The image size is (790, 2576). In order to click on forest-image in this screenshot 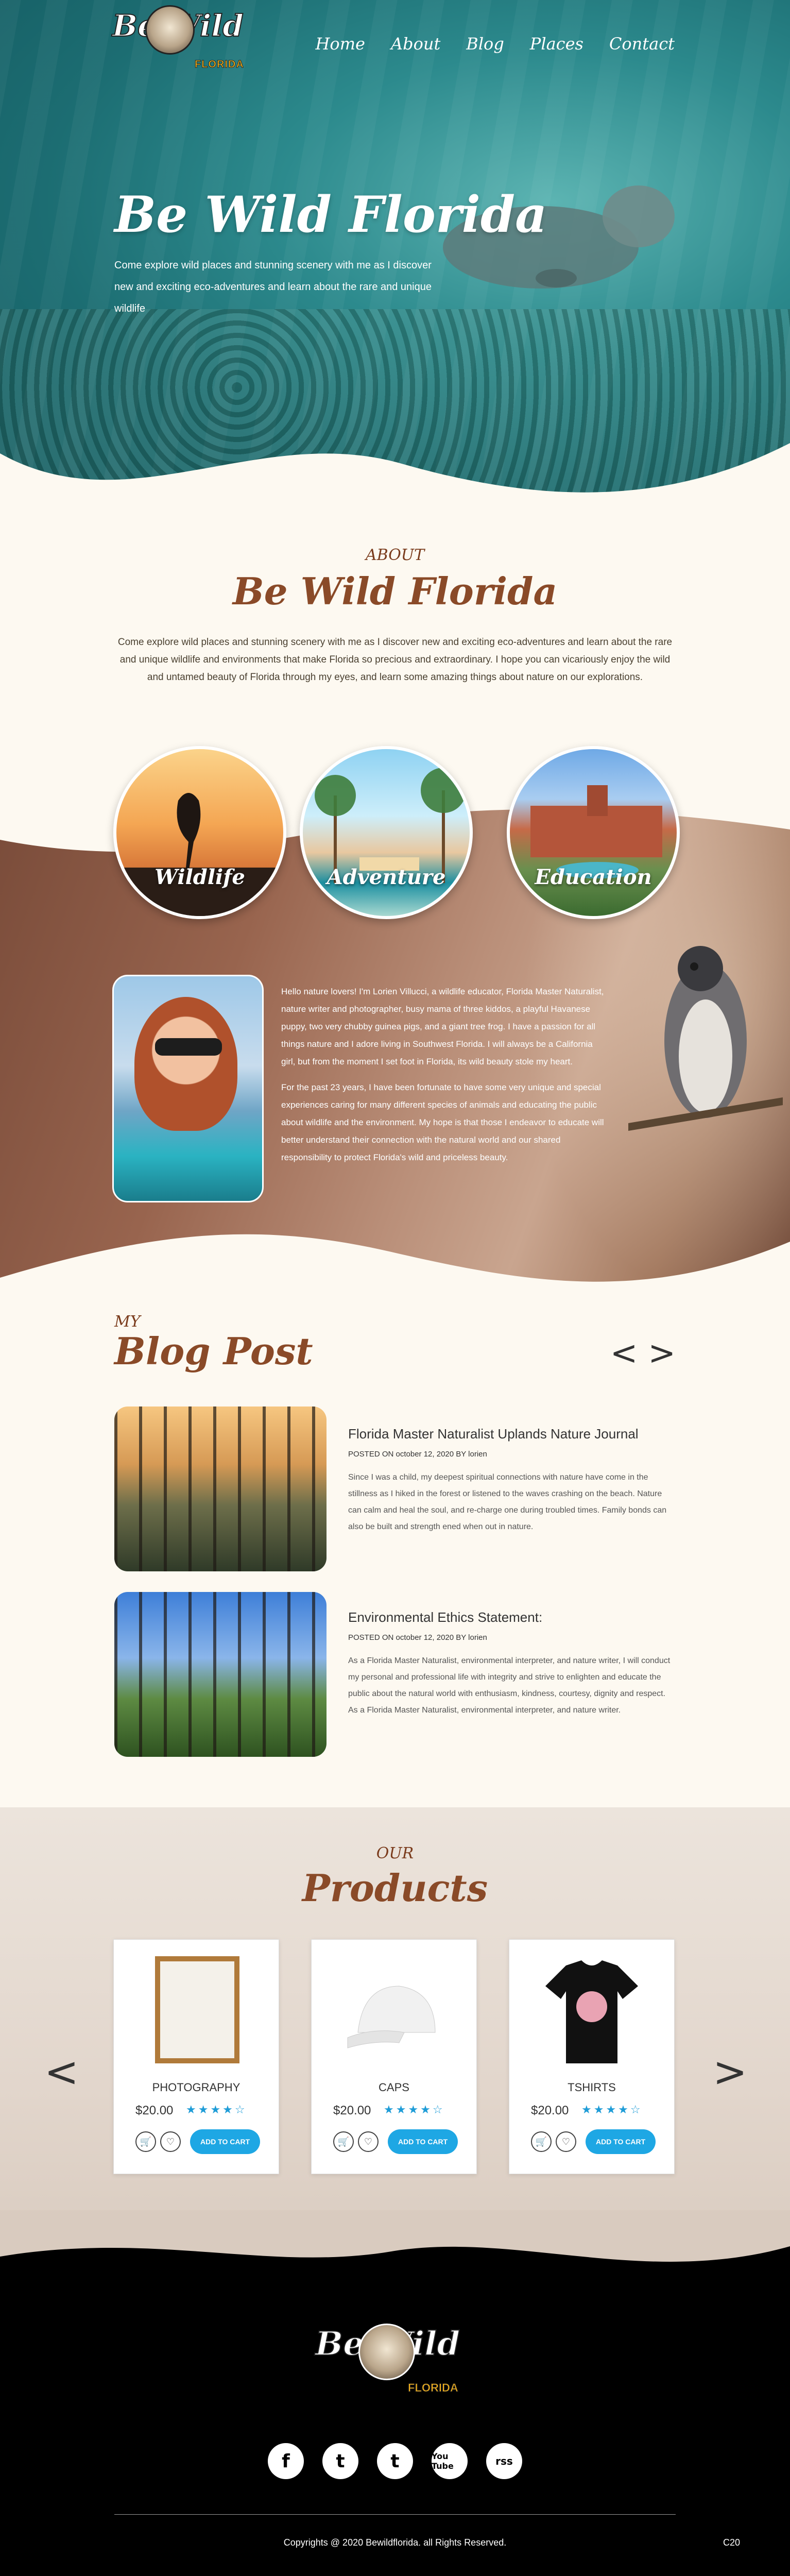, I will do `click(220, 1489)`.